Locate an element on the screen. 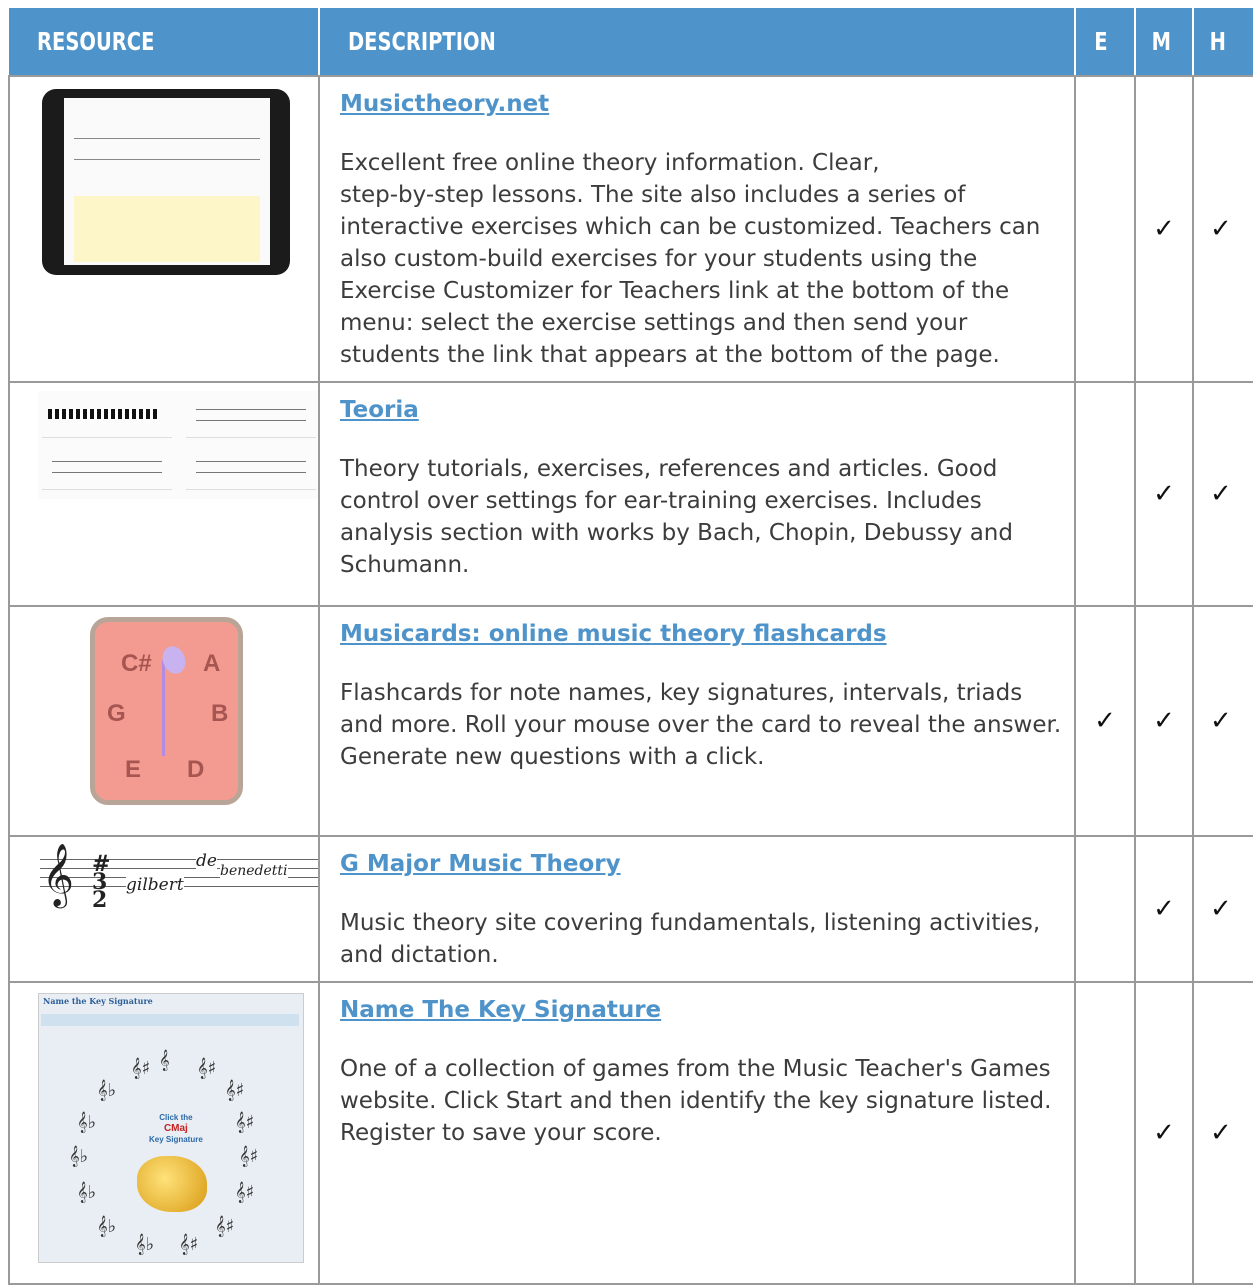  gmajor-thumbnail: 𝄞 #3 2 gilbert de benedetti is located at coordinates (164, 909).